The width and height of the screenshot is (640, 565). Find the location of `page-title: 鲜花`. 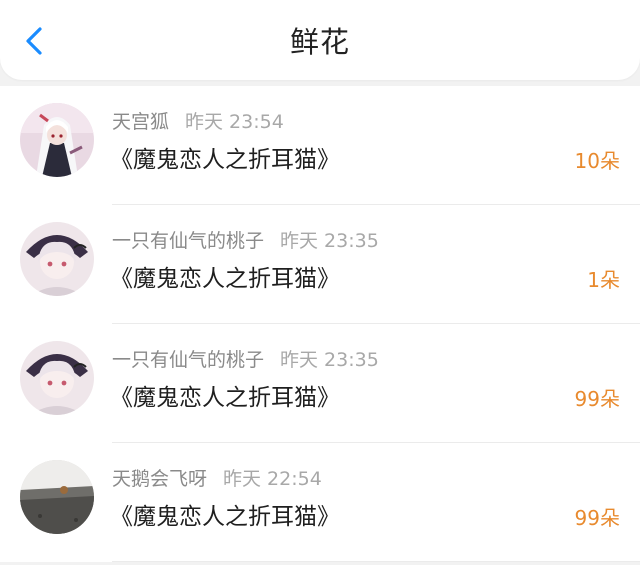

page-title: 鲜花 is located at coordinates (319, 42).